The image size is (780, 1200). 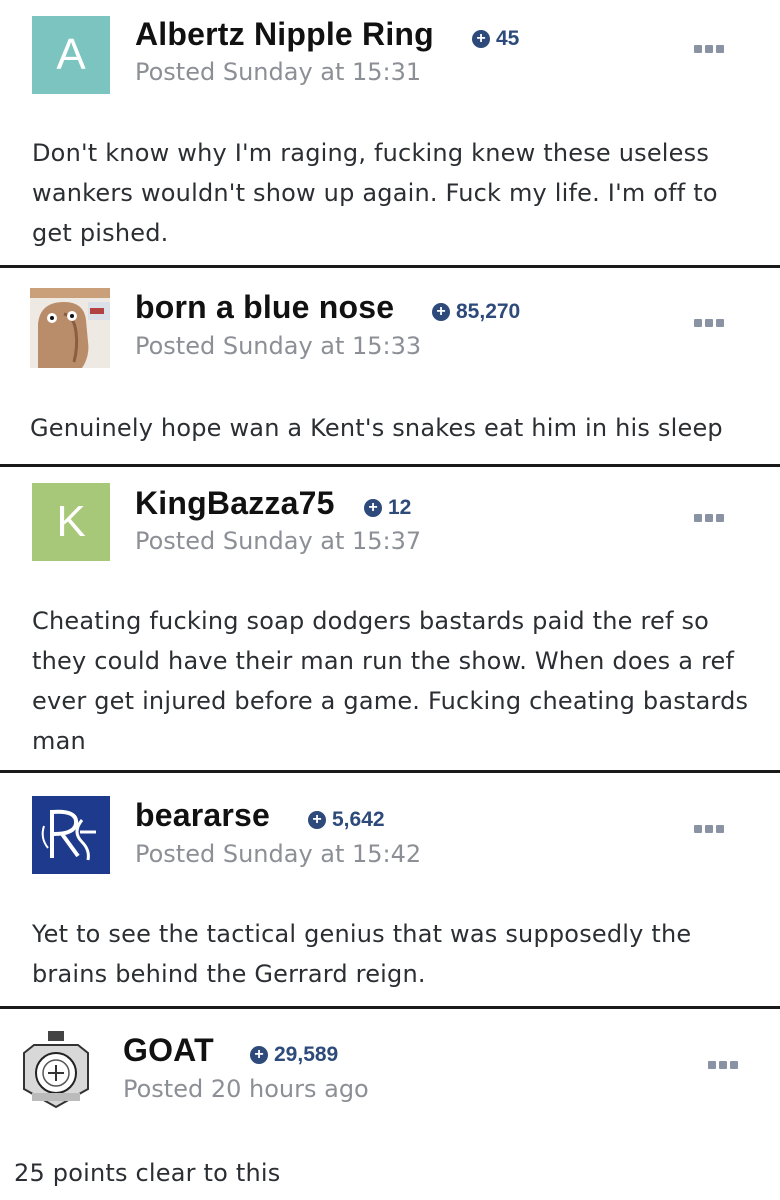 I want to click on club-crest-icon, so click(x=56, y=1069).